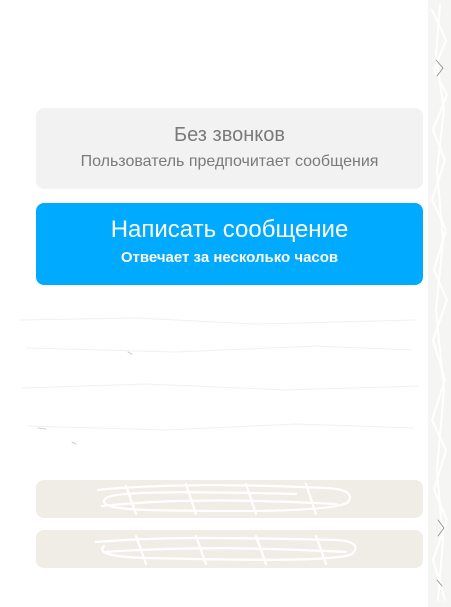  Describe the element at coordinates (229, 135) in the screenshot. I see `no-calls-title: Без звонков` at that location.